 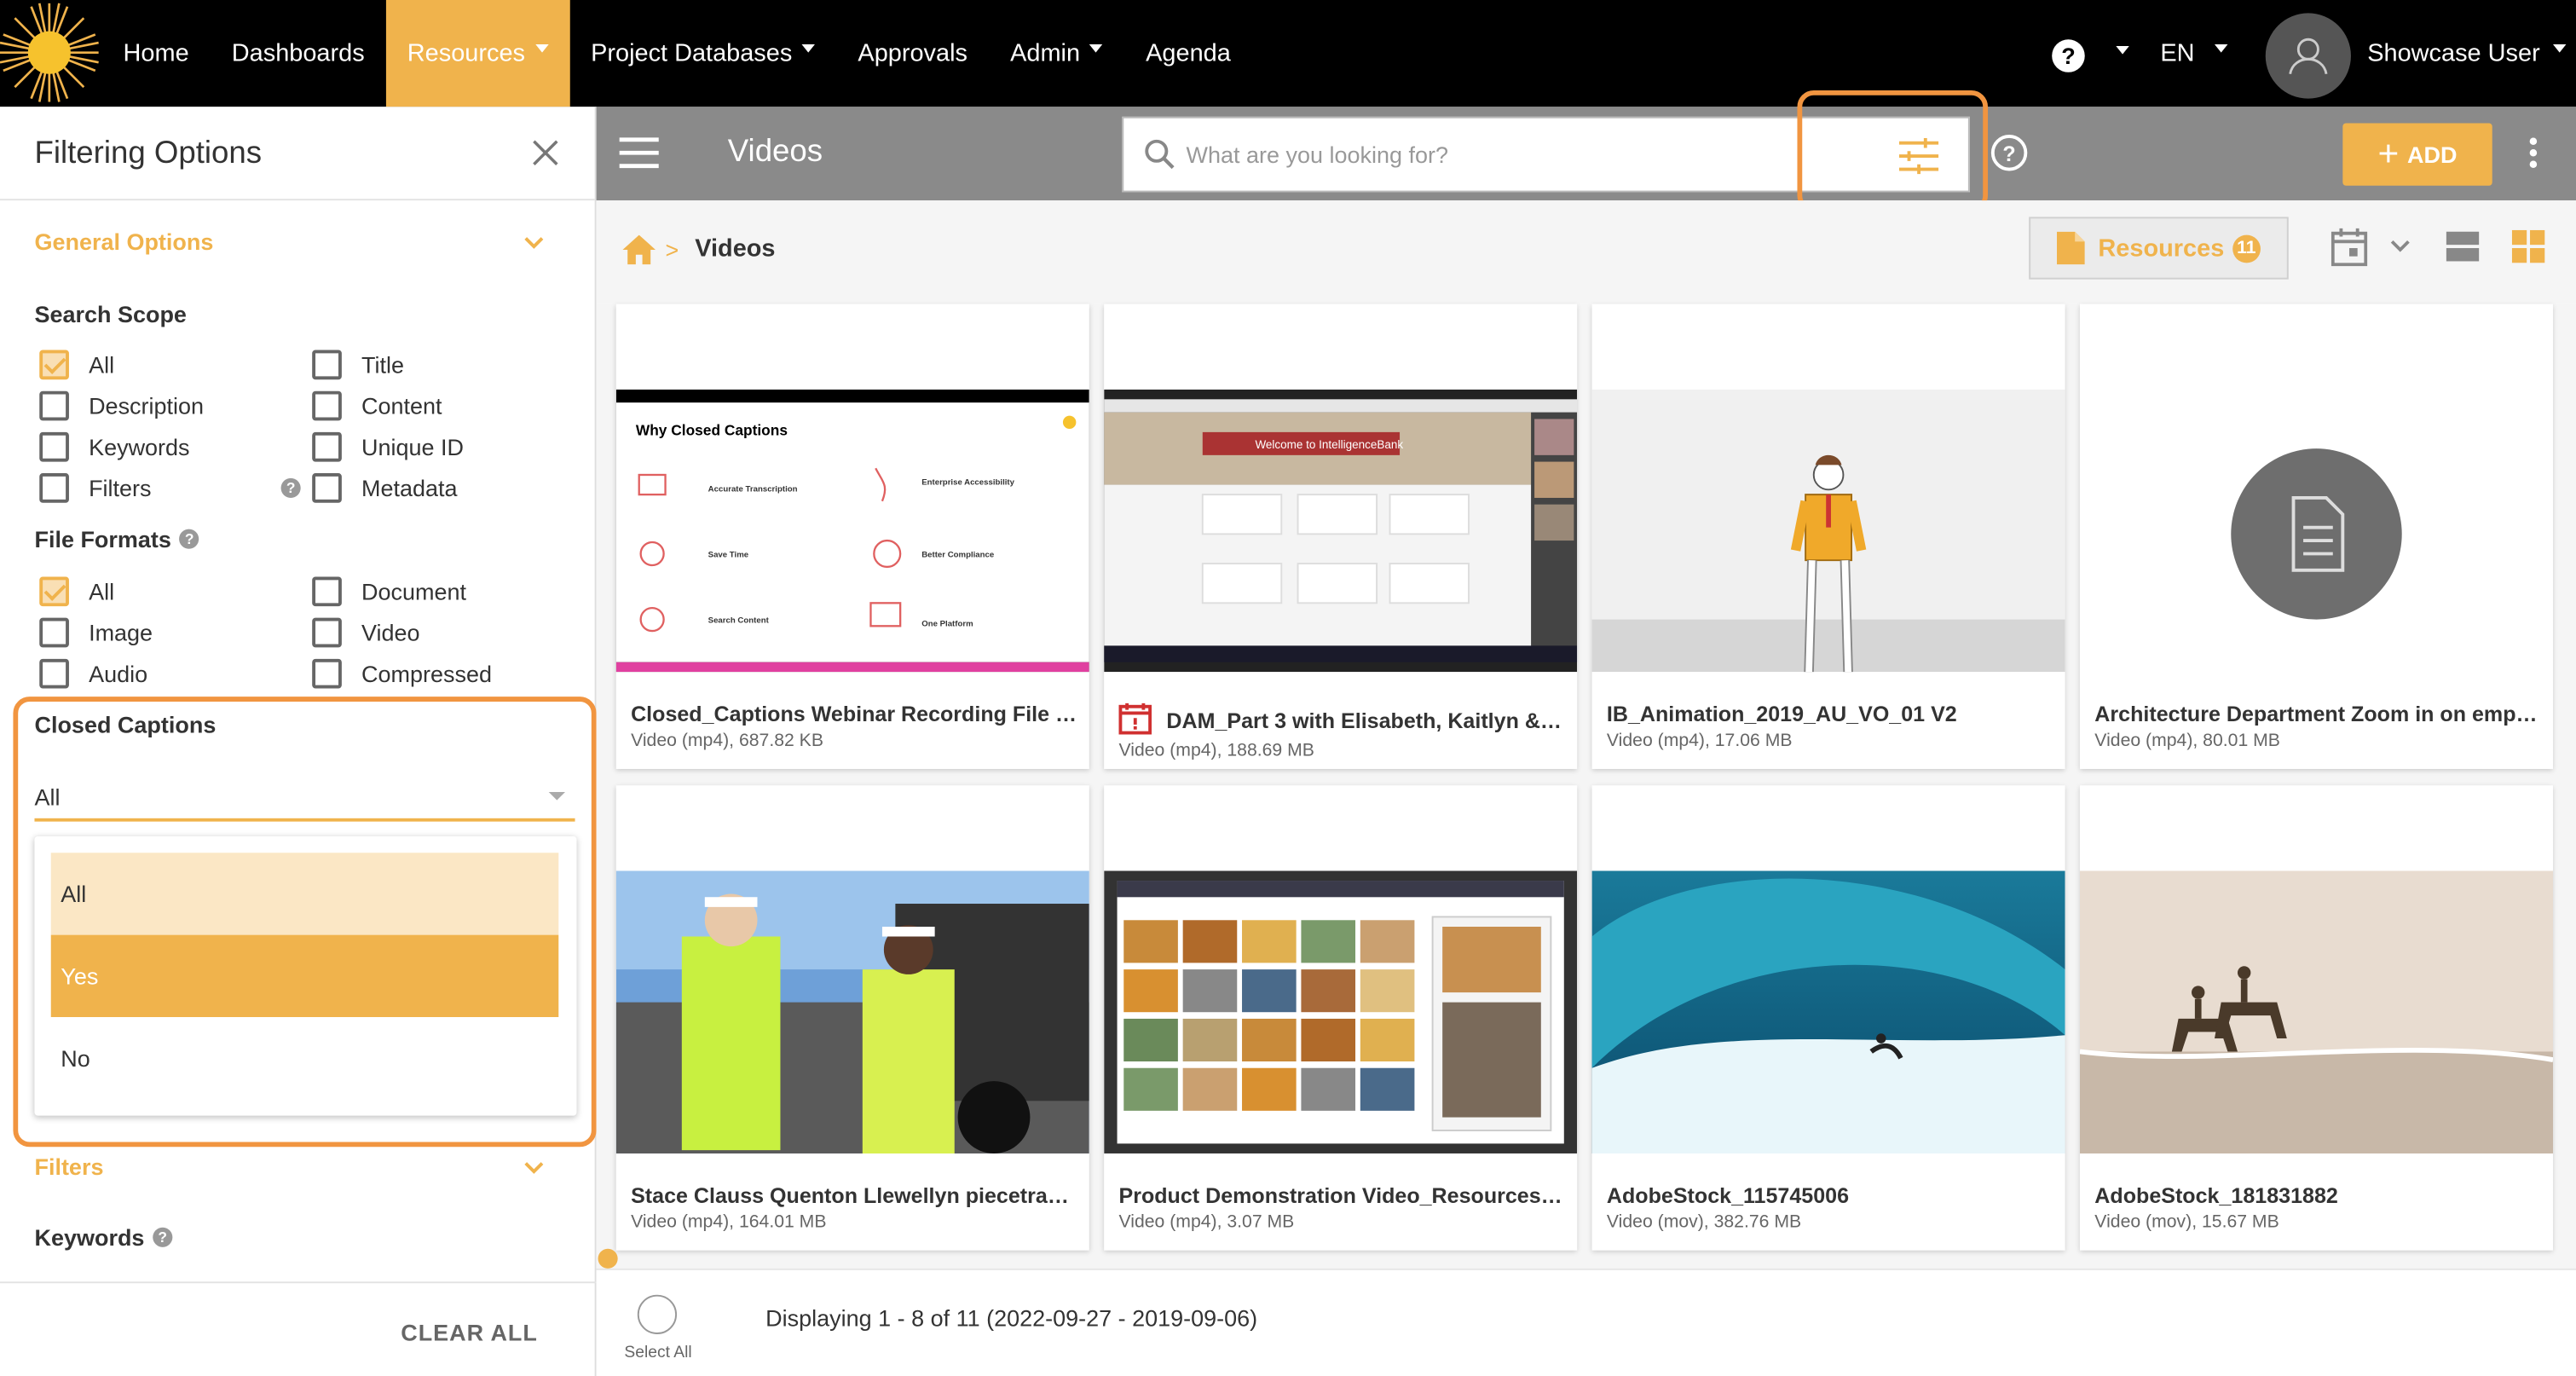 I want to click on scroll-handle, so click(x=608, y=1258).